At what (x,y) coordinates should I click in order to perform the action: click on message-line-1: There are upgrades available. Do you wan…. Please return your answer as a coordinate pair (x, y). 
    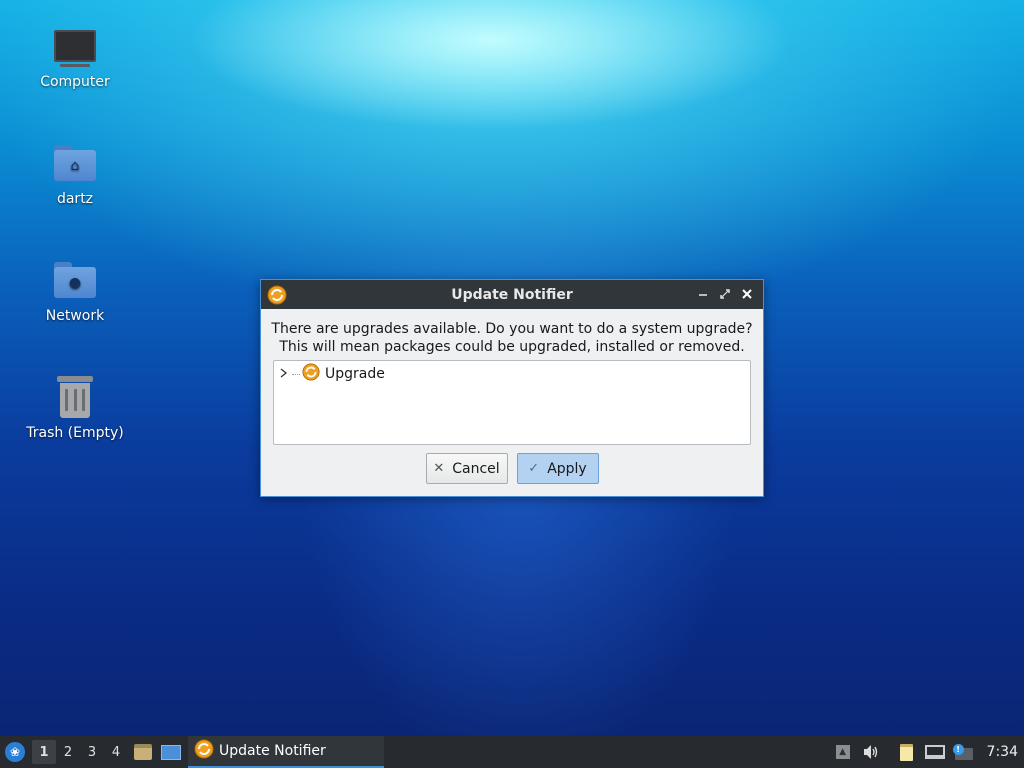
    Looking at the image, I should click on (512, 329).